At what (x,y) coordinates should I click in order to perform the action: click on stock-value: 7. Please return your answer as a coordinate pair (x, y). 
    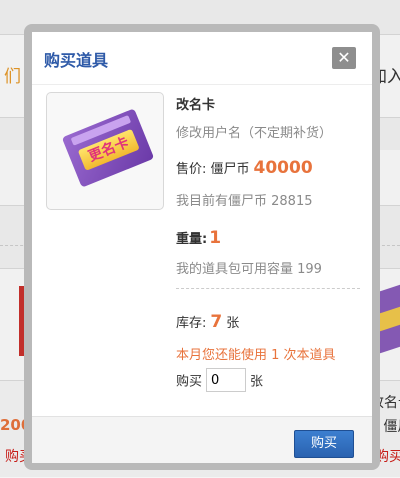
    Looking at the image, I should click on (216, 322).